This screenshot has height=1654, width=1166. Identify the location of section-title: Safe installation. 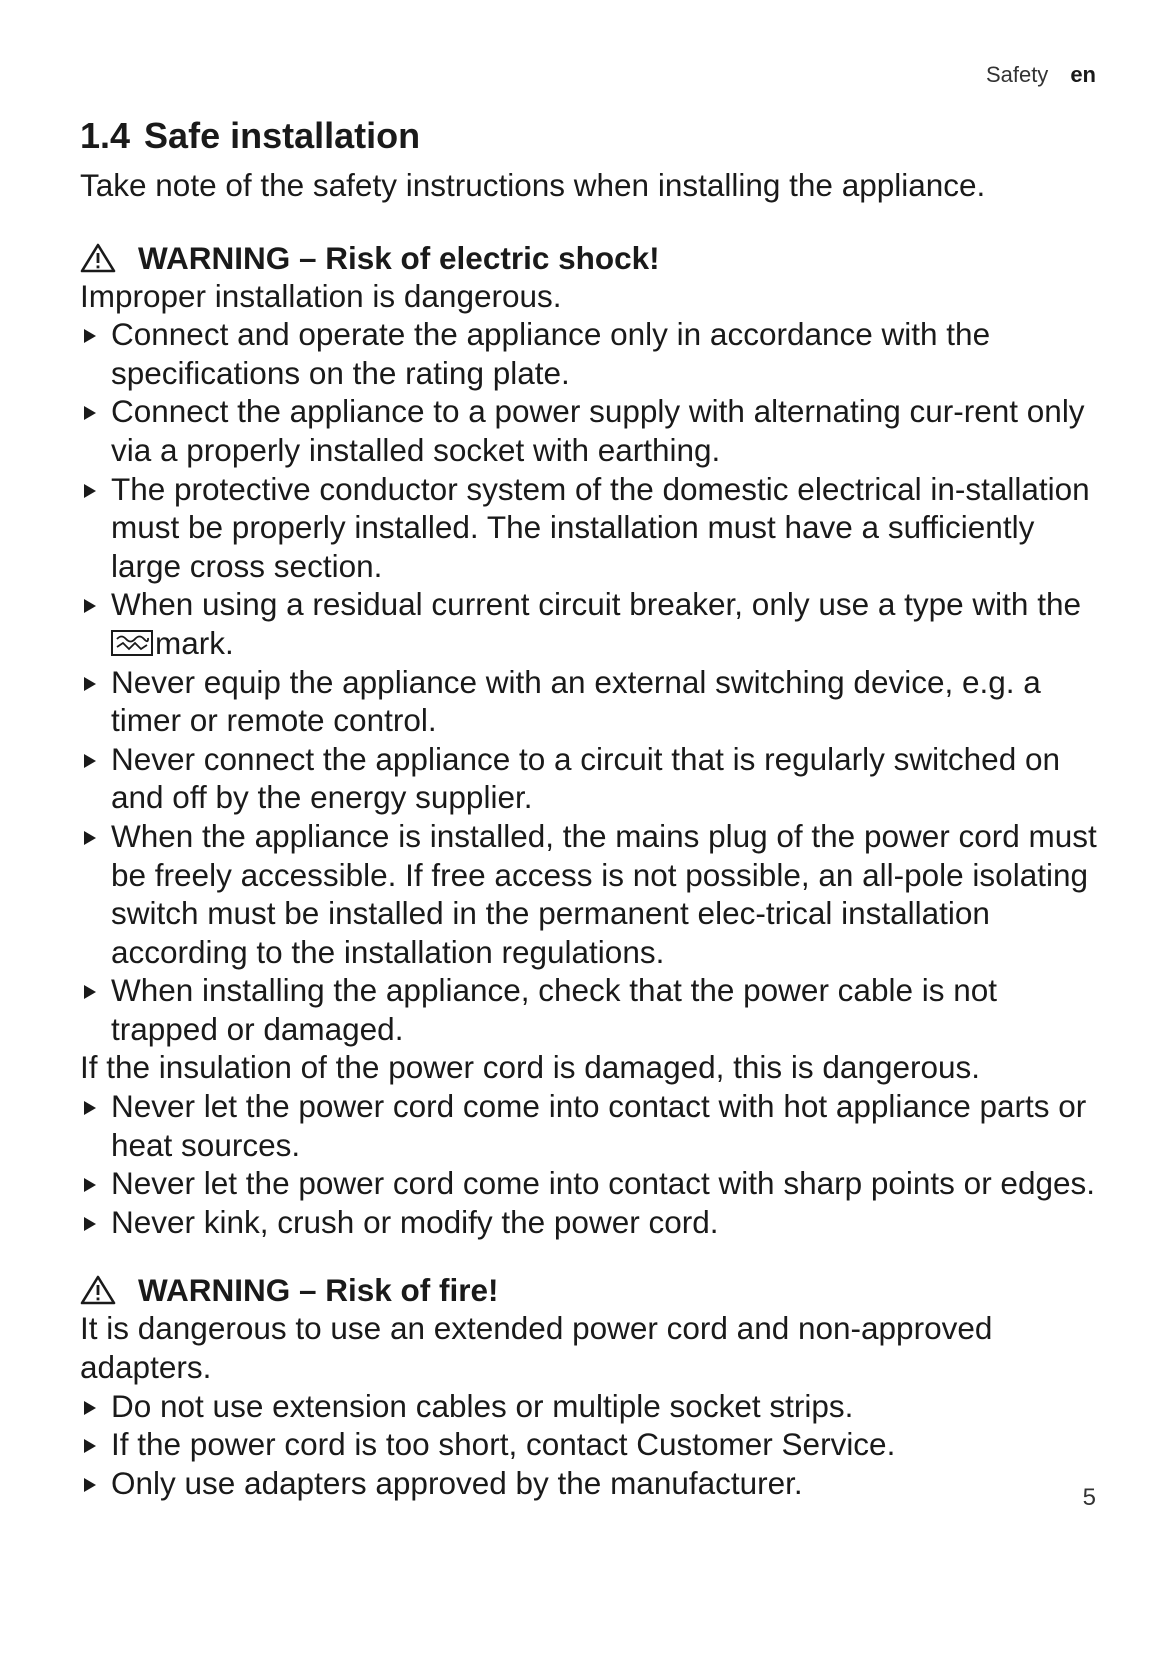
(282, 135).